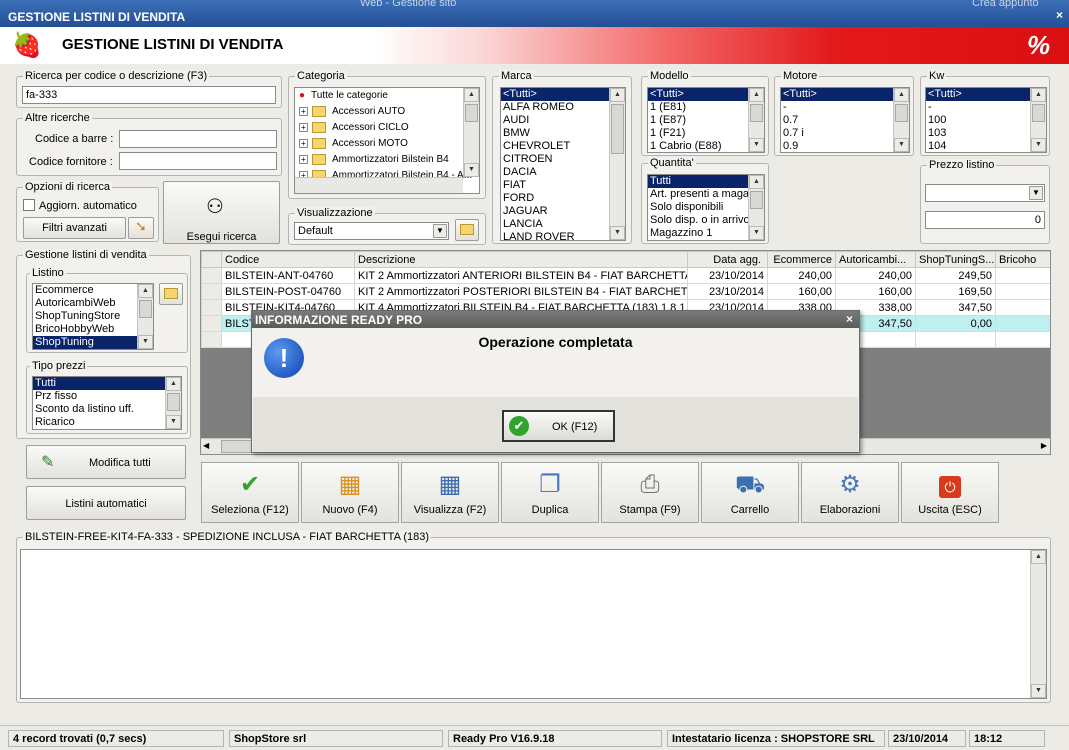 This screenshot has width=1069, height=750. I want to click on list-item: 0.9, so click(845, 146).